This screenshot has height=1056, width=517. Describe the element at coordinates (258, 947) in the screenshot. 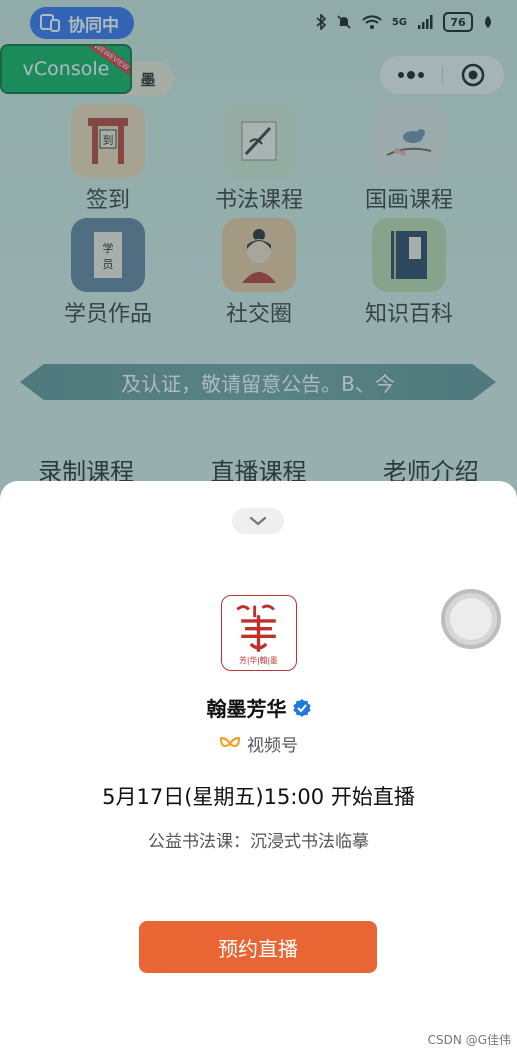

I see `reserve-live-button: 预约直播` at that location.